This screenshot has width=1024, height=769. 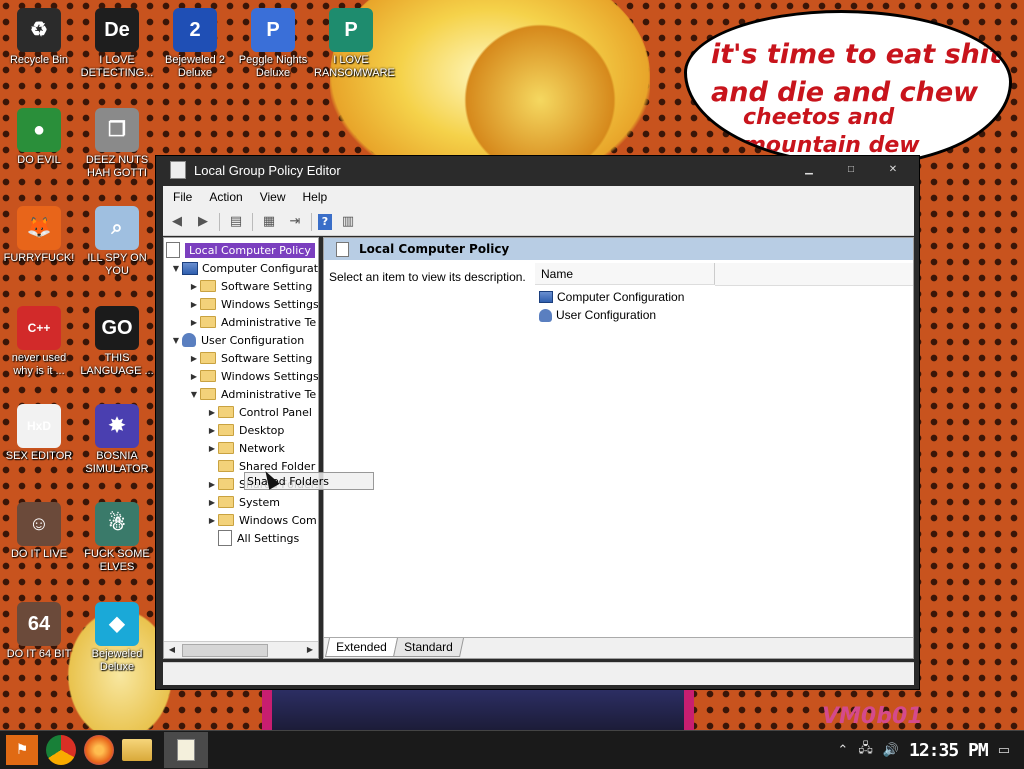 I want to click on tree-item-label: Computer Configurati, so click(x=260, y=268).